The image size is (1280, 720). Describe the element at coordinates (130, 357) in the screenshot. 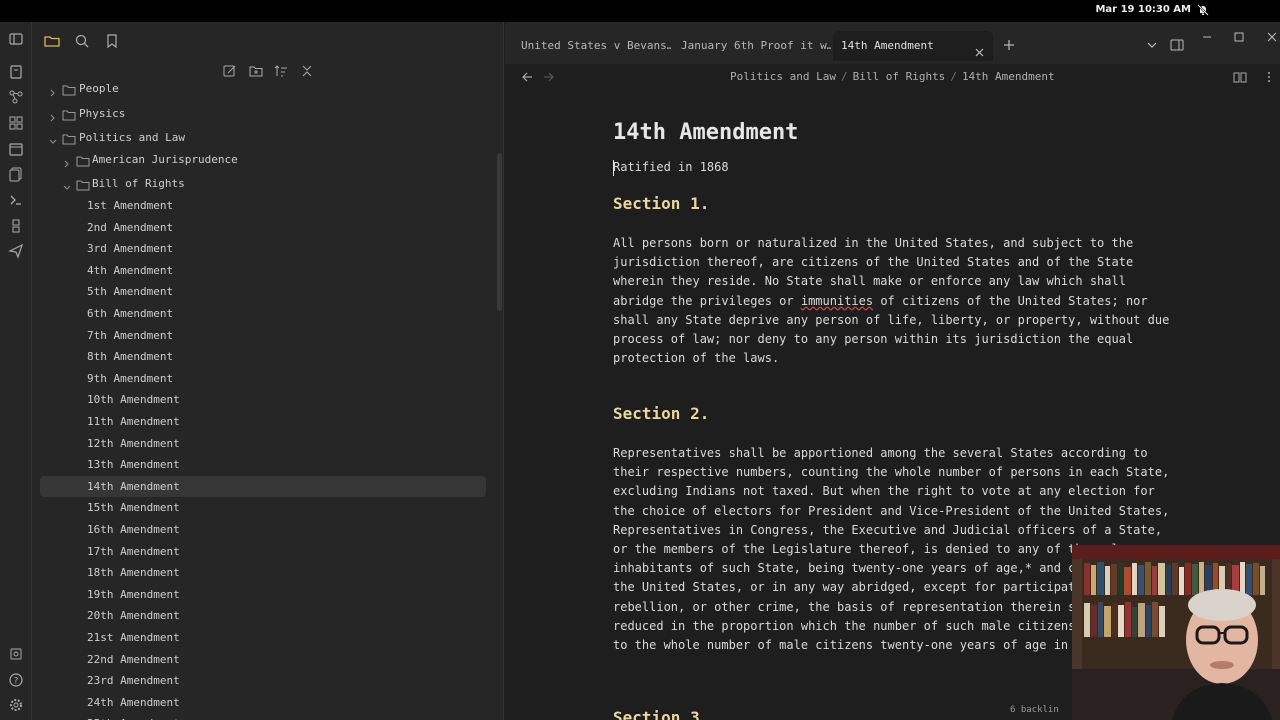

I see `tree-label: 8th Amendment` at that location.